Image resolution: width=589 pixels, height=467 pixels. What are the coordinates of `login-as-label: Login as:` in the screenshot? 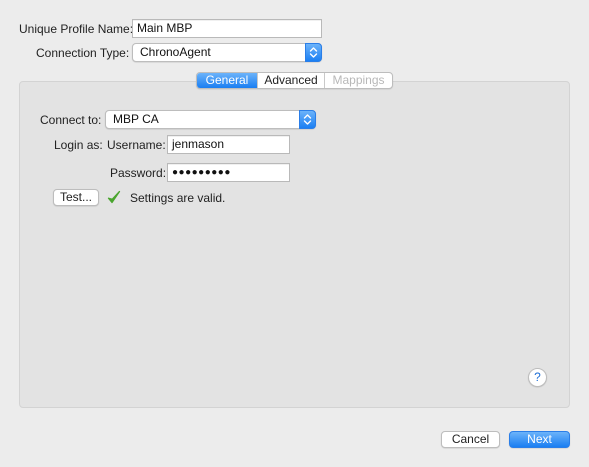 It's located at (78, 145).